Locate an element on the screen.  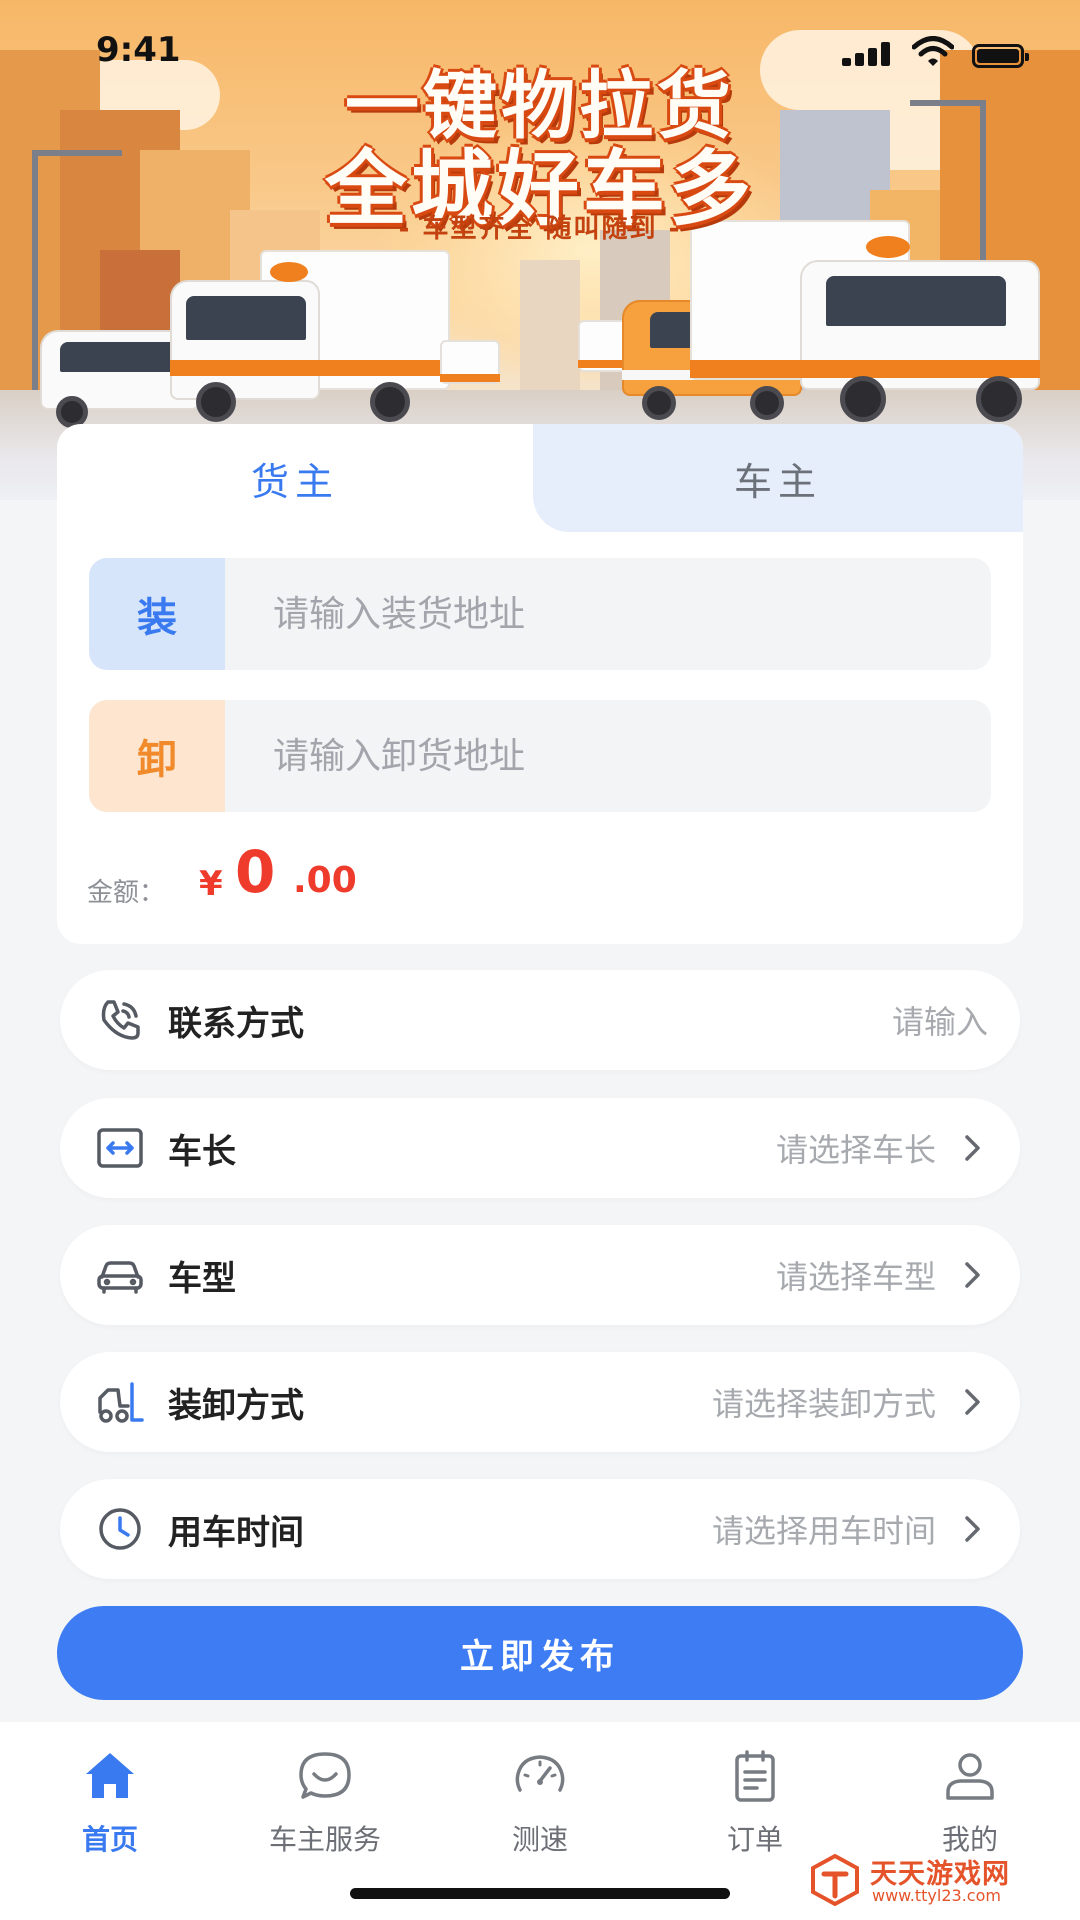
speedometer-icon is located at coordinates (540, 1773).